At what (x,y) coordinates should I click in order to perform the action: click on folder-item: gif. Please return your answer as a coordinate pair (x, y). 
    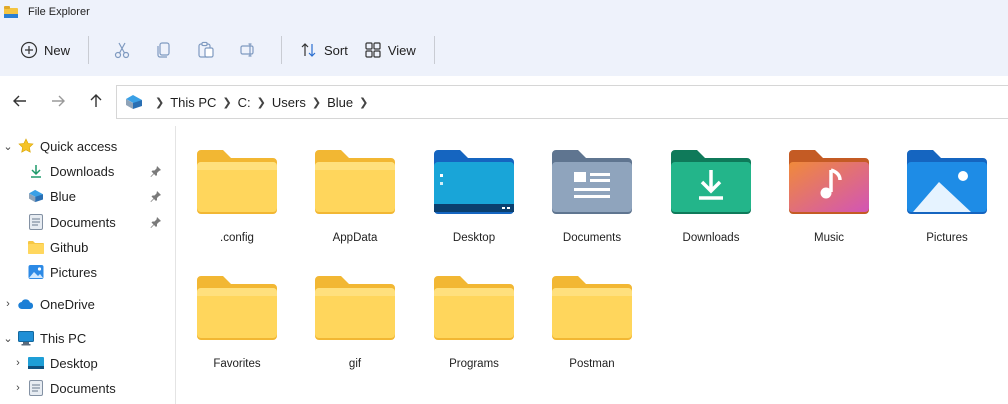
    Looking at the image, I should click on (355, 312).